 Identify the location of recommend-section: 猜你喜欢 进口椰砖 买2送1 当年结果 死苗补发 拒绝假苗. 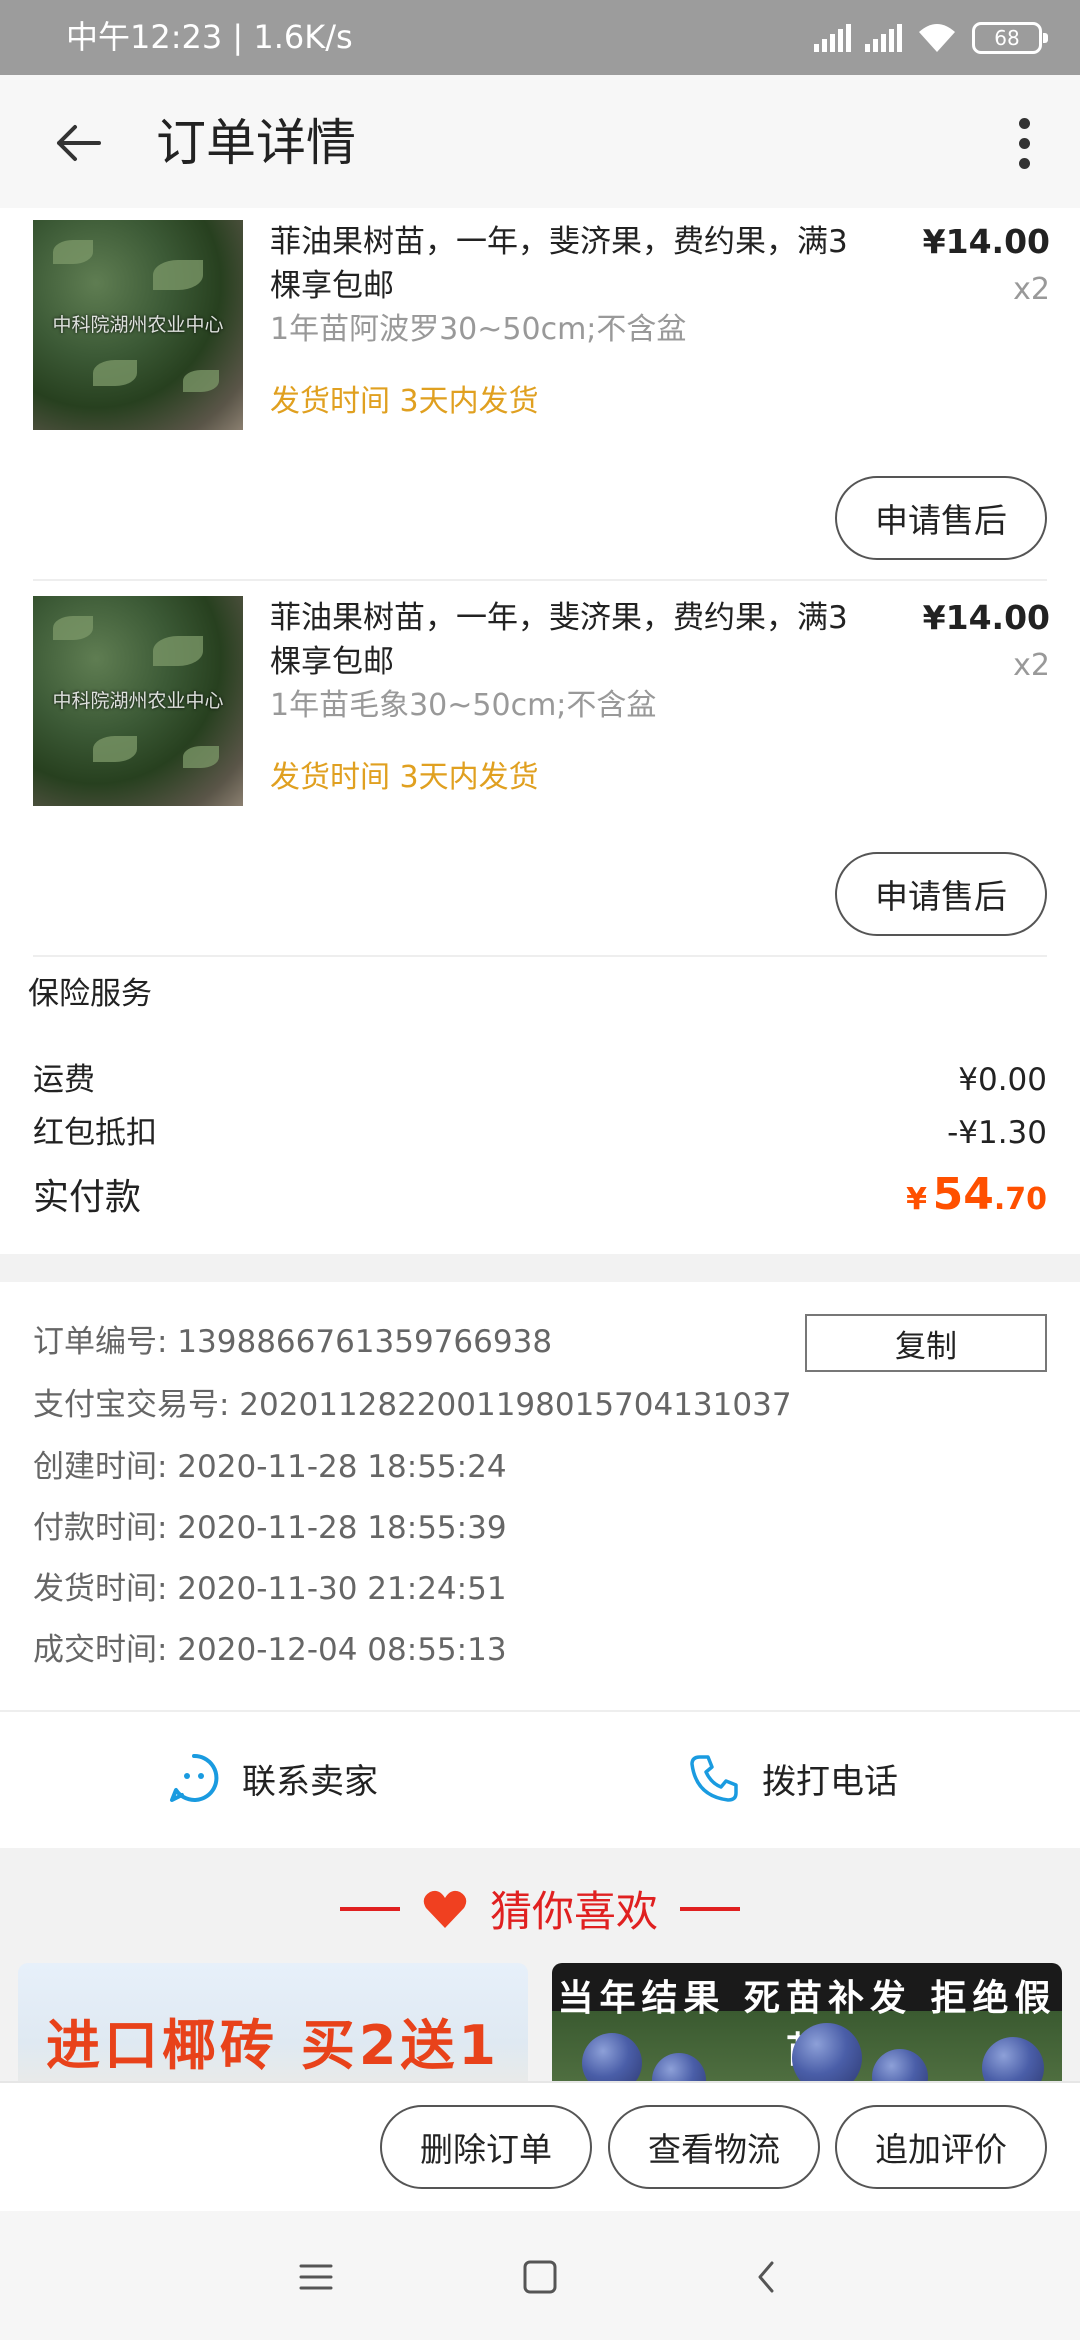
(540, 1964).